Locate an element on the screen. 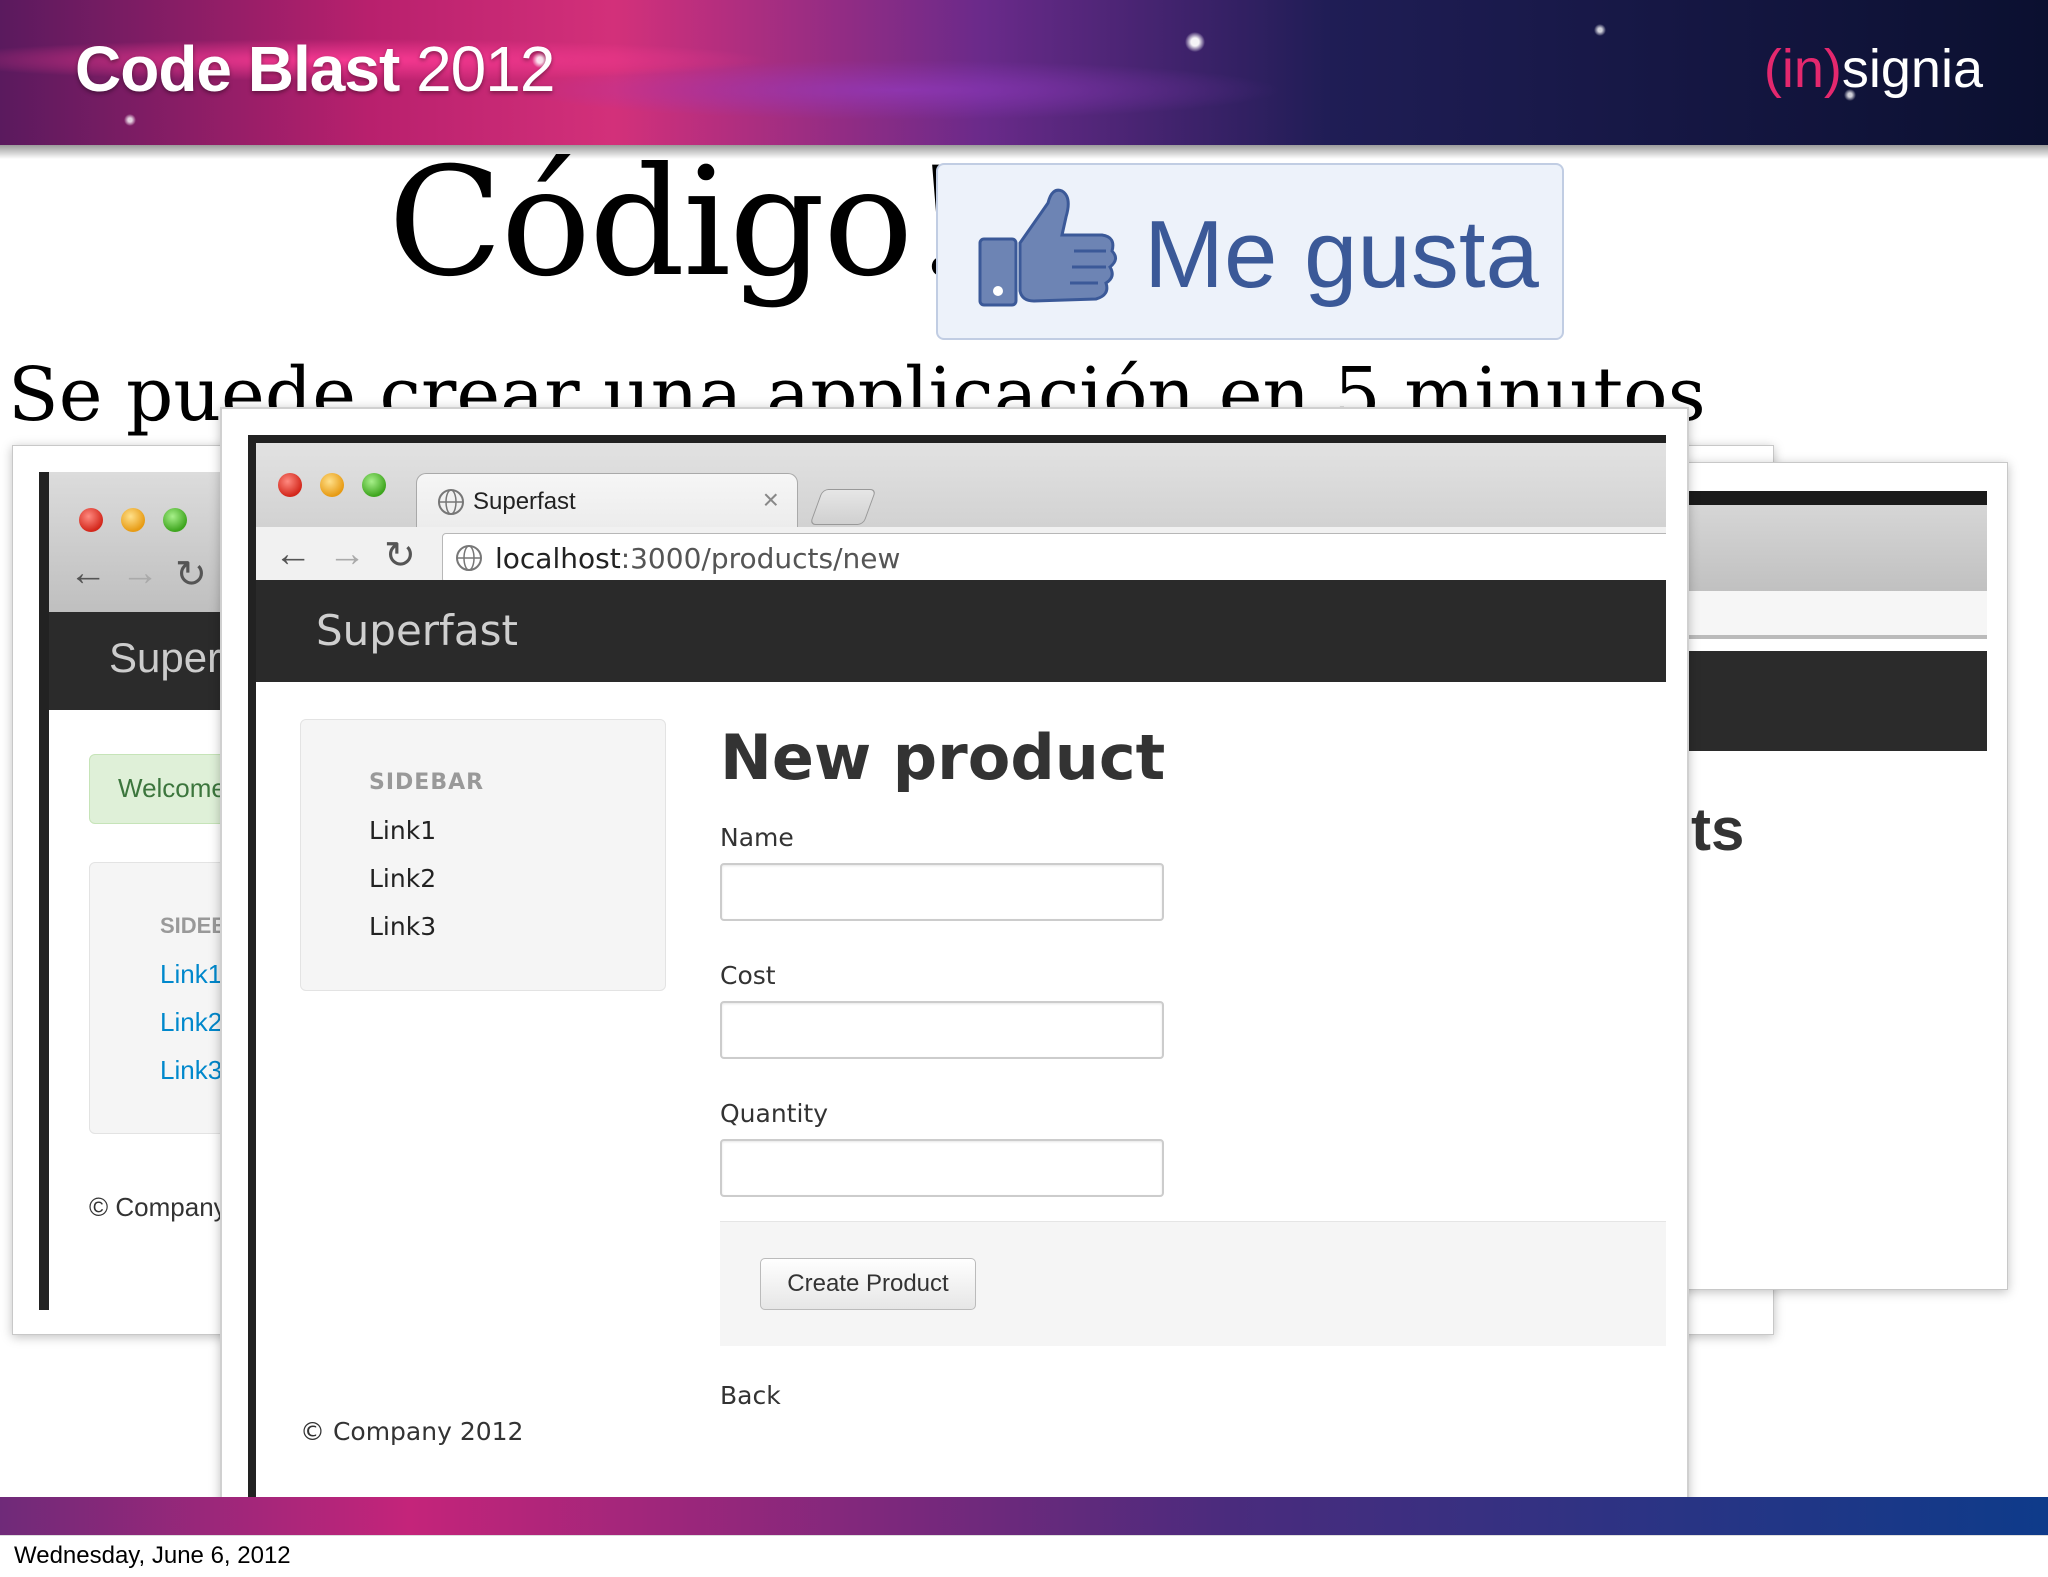 The width and height of the screenshot is (2048, 1577). welcome-text: Welcome is located at coordinates (172, 788).